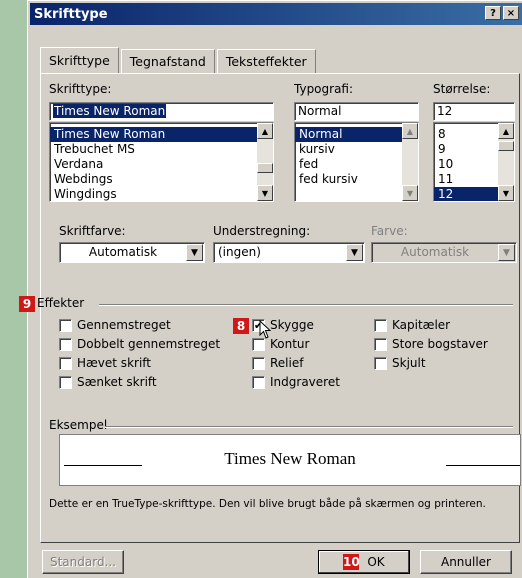  Describe the element at coordinates (356, 134) in the screenshot. I see `list-item: Normal` at that location.